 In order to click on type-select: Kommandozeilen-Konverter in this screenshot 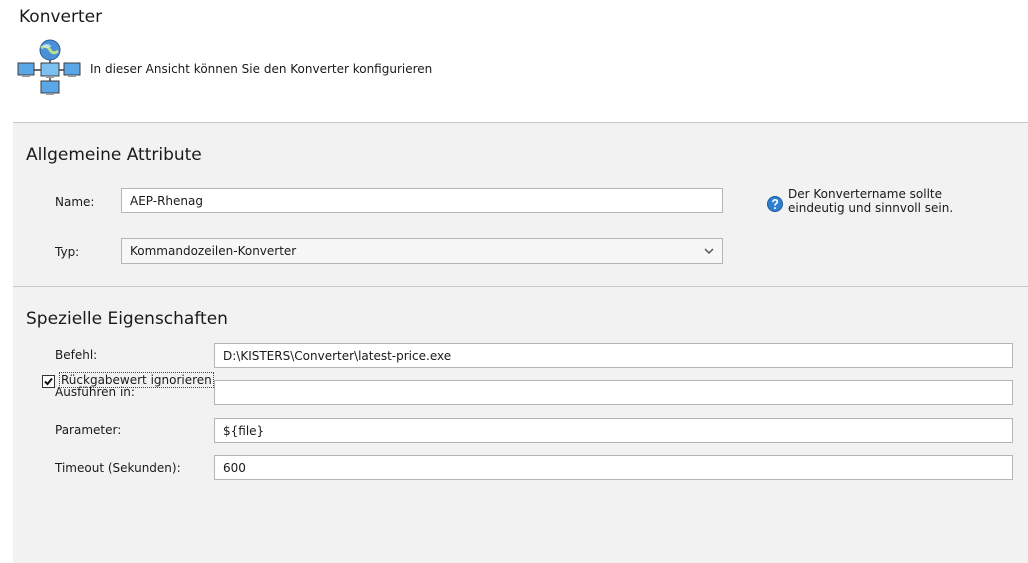, I will do `click(422, 251)`.